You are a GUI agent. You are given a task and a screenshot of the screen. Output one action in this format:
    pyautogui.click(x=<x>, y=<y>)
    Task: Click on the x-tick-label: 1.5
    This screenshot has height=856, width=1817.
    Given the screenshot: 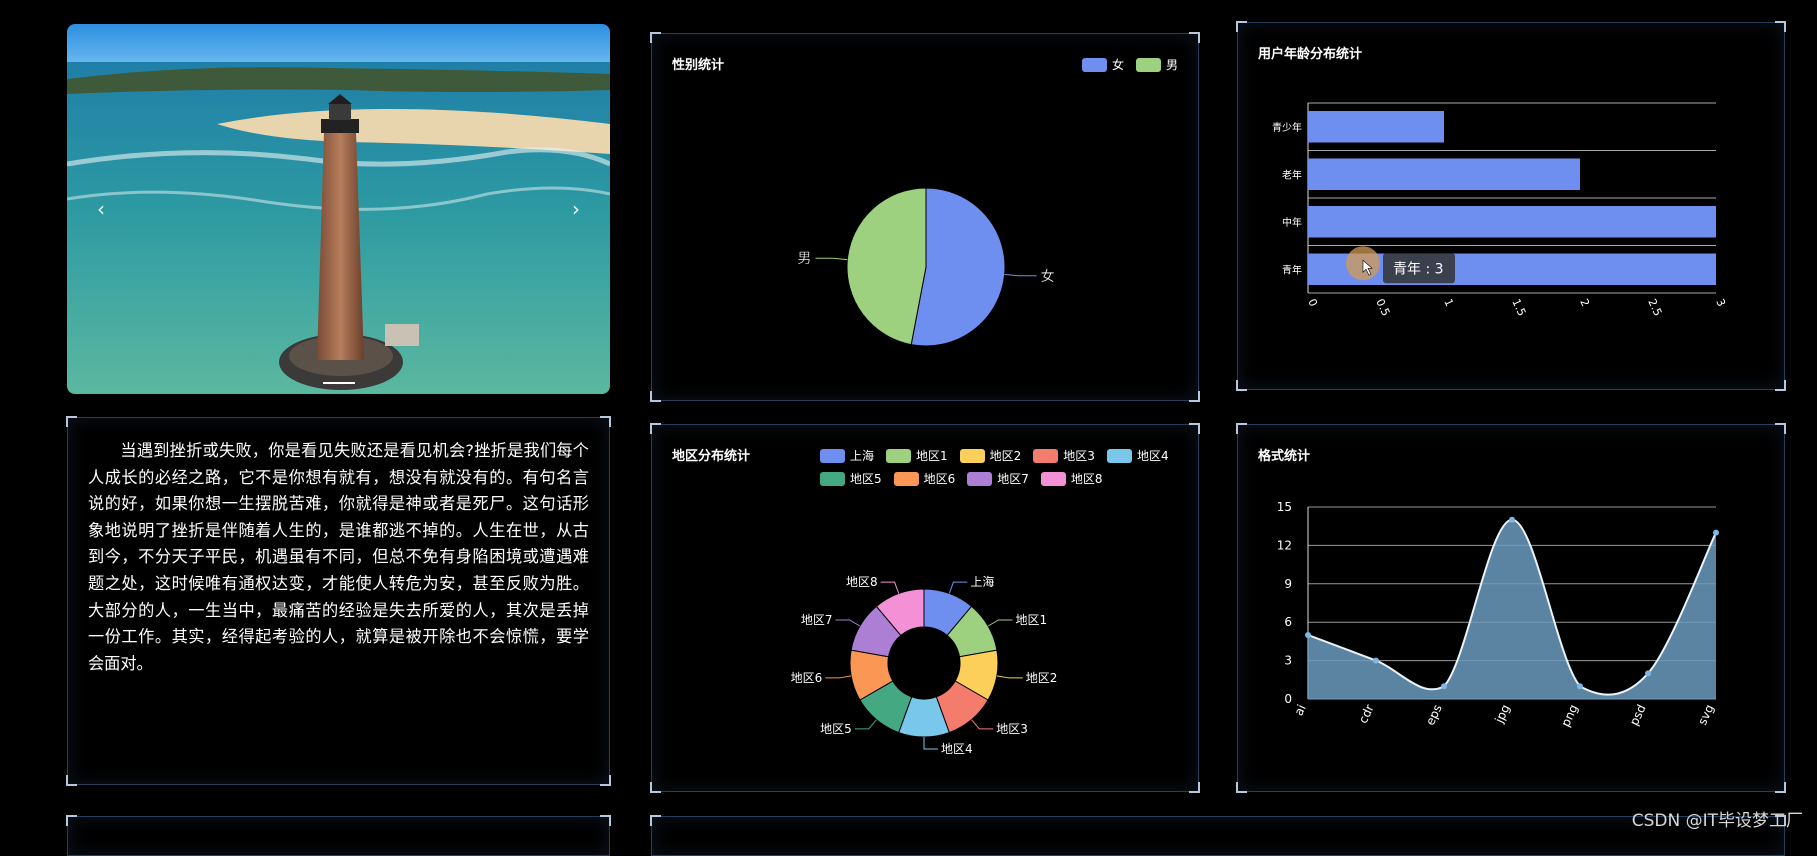 What is the action you would take?
    pyautogui.click(x=1518, y=307)
    